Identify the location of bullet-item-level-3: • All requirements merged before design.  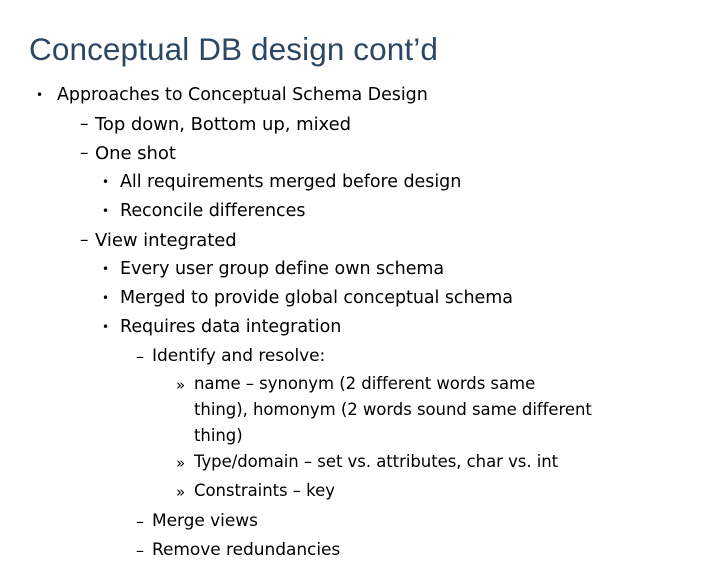
(360, 182).